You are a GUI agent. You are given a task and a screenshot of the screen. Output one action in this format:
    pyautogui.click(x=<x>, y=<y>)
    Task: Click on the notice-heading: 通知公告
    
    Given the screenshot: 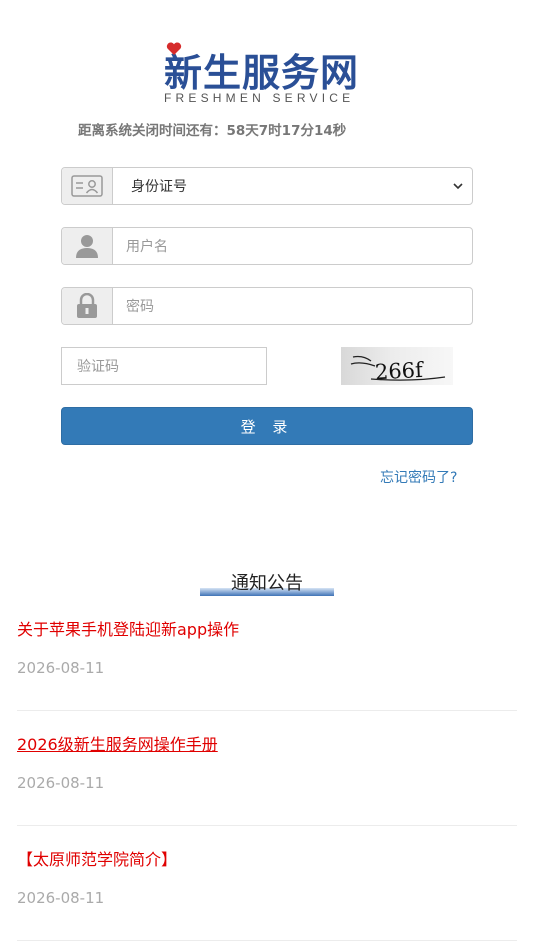 What is the action you would take?
    pyautogui.click(x=267, y=583)
    